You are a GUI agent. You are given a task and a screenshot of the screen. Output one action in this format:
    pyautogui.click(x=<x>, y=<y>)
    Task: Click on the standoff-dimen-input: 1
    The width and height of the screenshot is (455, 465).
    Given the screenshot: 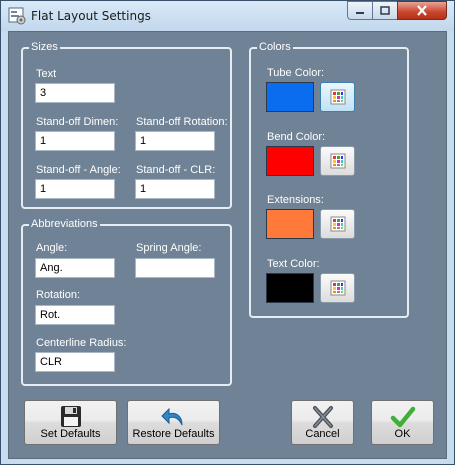 What is the action you would take?
    pyautogui.click(x=75, y=141)
    